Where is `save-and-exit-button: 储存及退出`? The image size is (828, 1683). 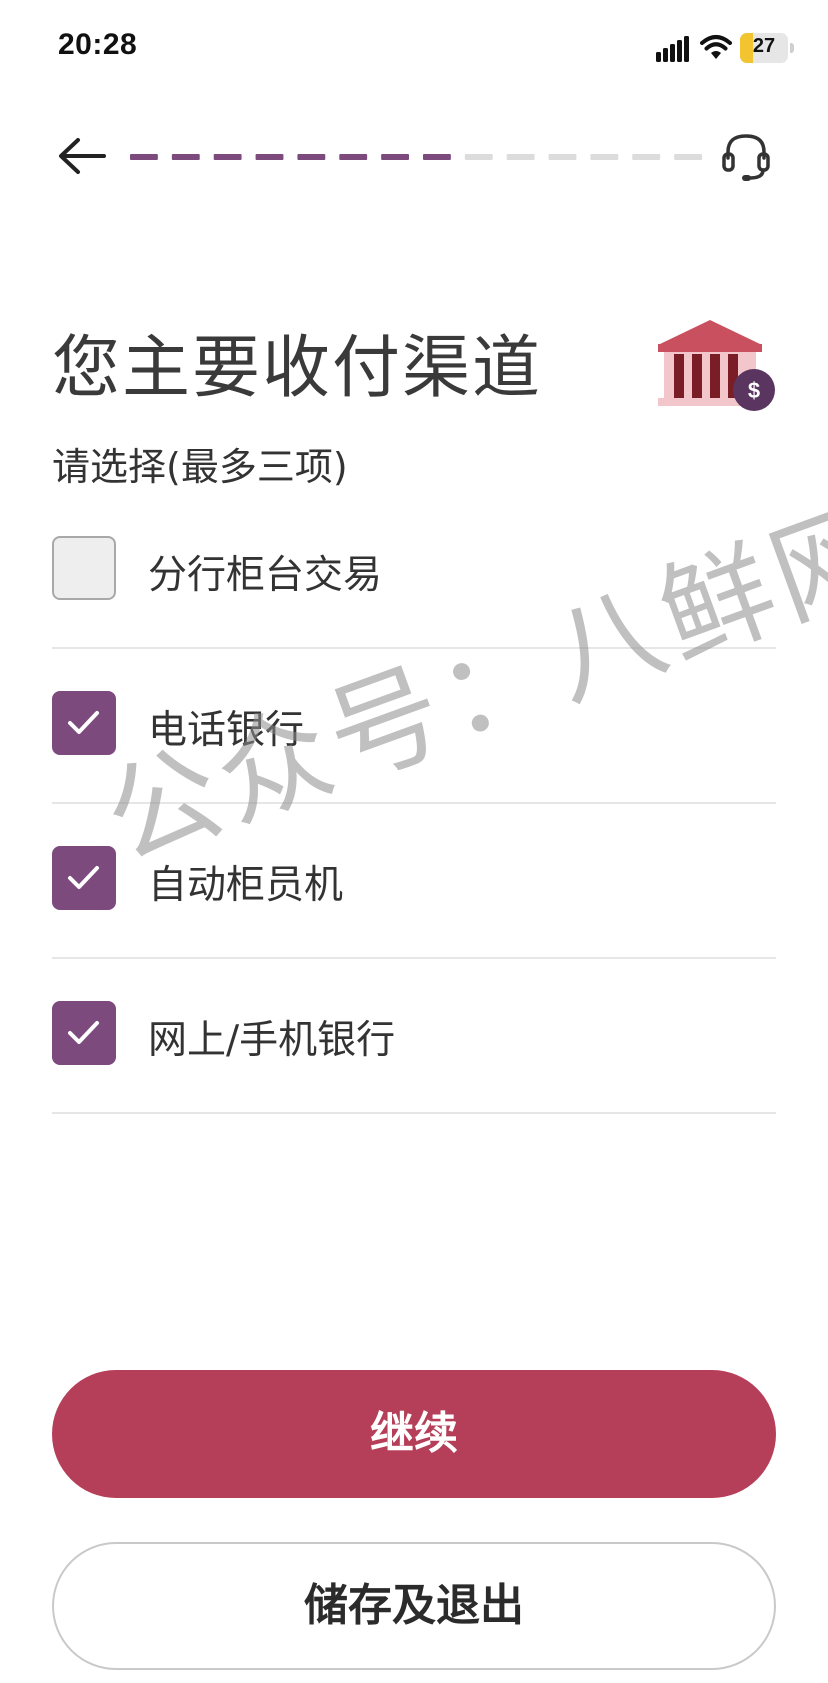
save-and-exit-button: 储存及退出 is located at coordinates (414, 1606).